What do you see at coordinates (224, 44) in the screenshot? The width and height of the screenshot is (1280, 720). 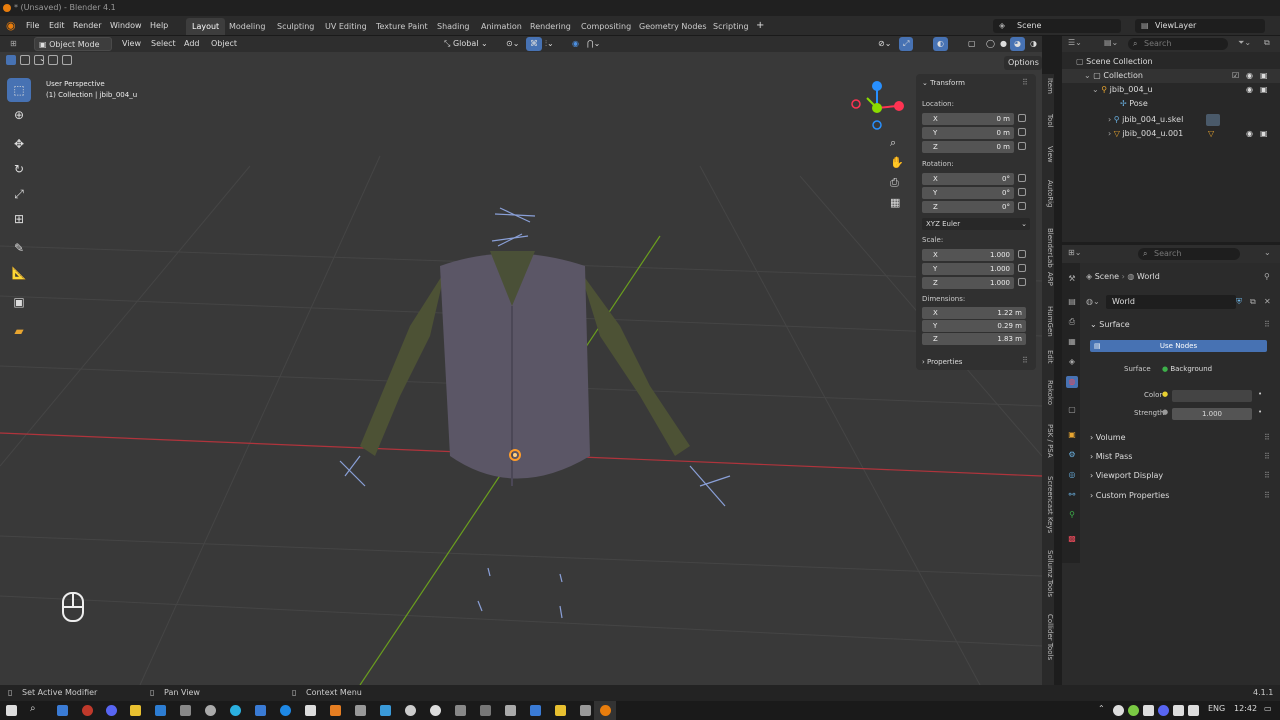 I see `viewport-menu-object: Object` at bounding box center [224, 44].